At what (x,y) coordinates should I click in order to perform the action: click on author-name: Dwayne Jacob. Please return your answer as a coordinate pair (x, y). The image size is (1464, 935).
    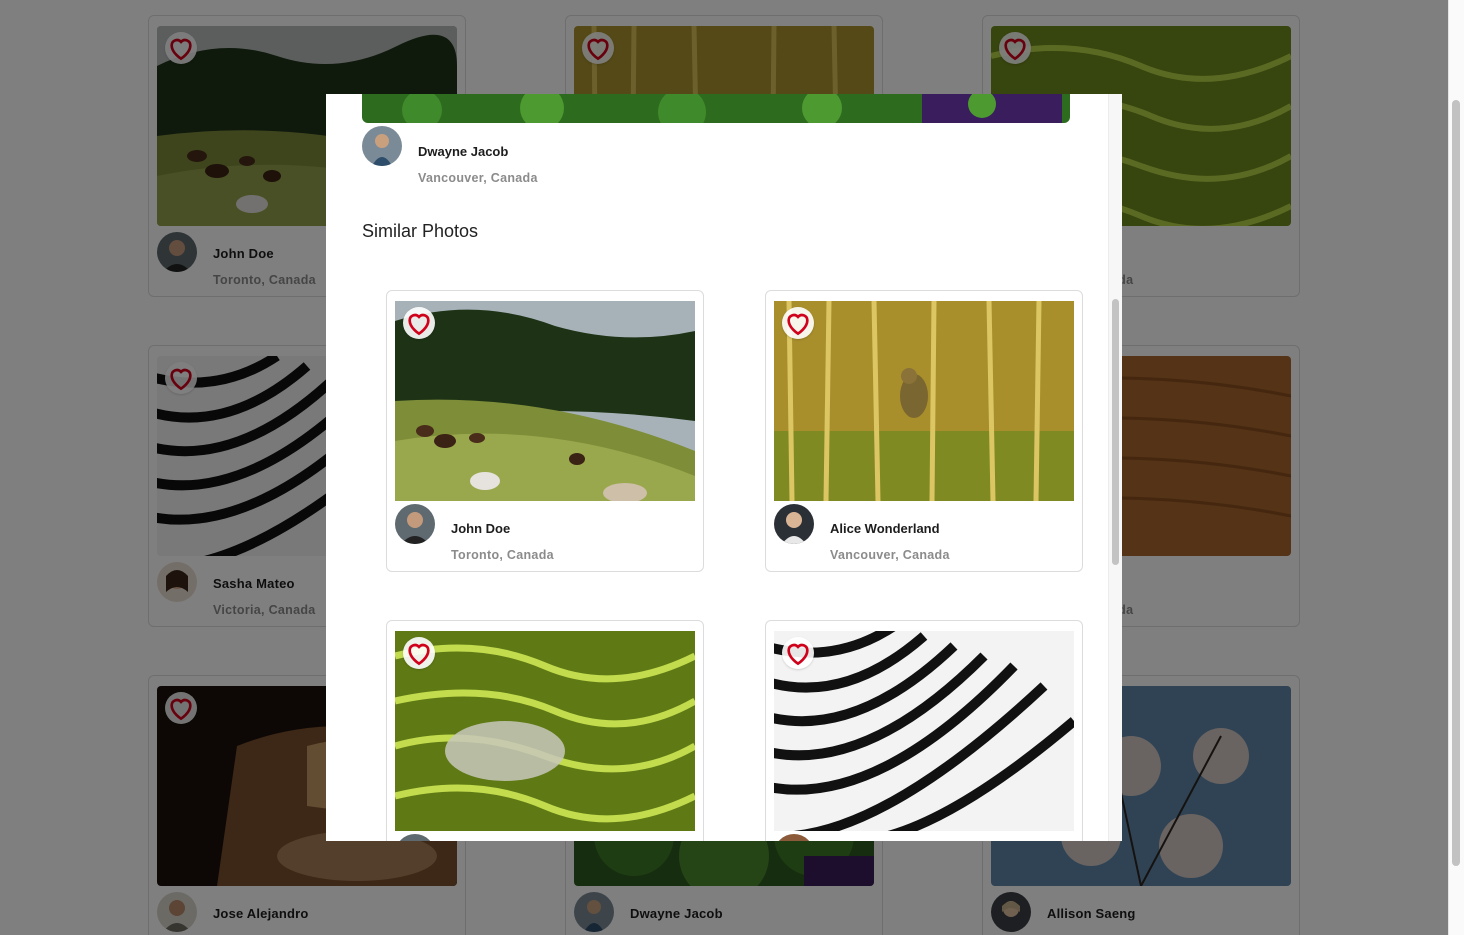
    Looking at the image, I should click on (463, 151).